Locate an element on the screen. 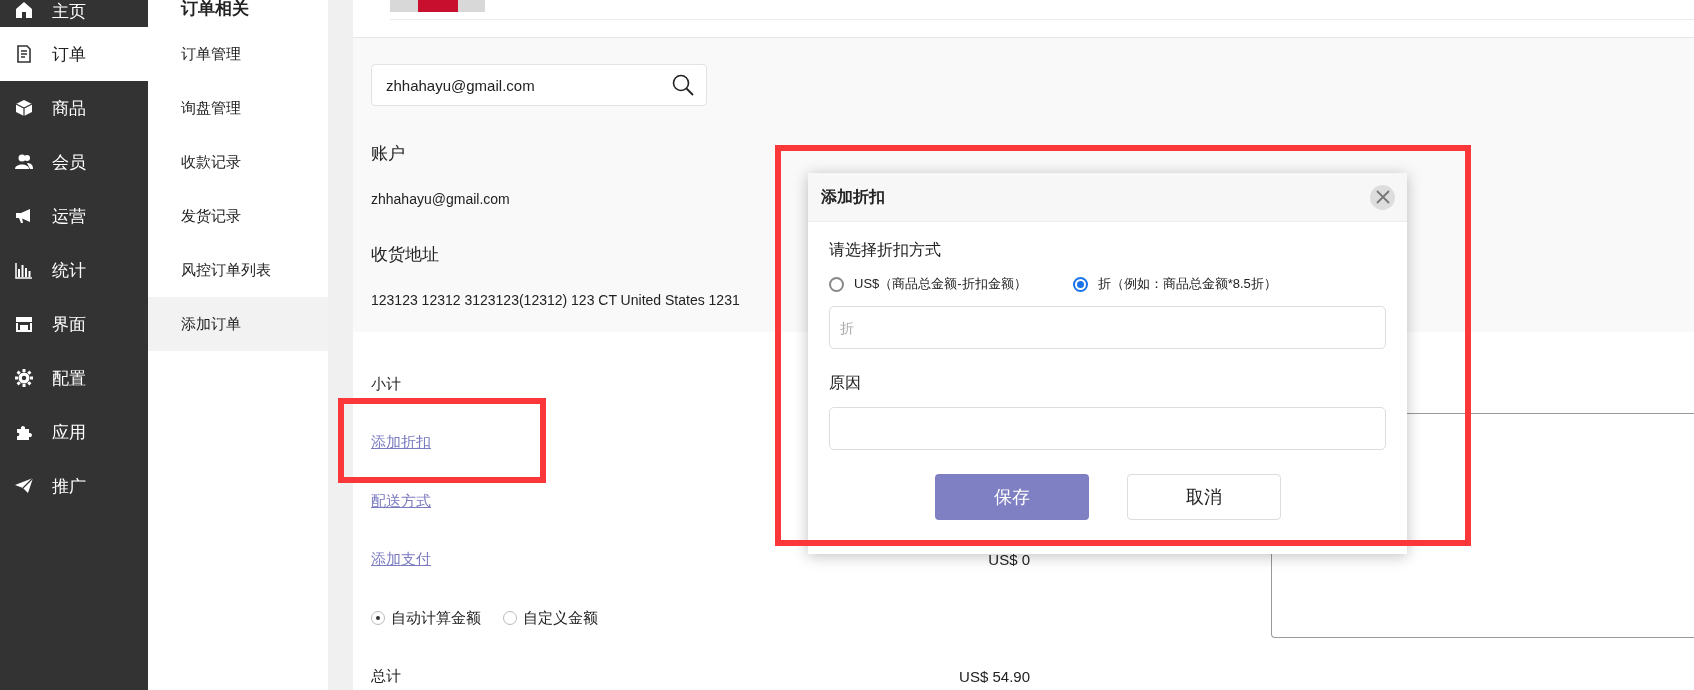 Image resolution: width=1694 pixels, height=690 pixels. discount-method-radio: US$（商品总金额-折扣金额） is located at coordinates (928, 284).